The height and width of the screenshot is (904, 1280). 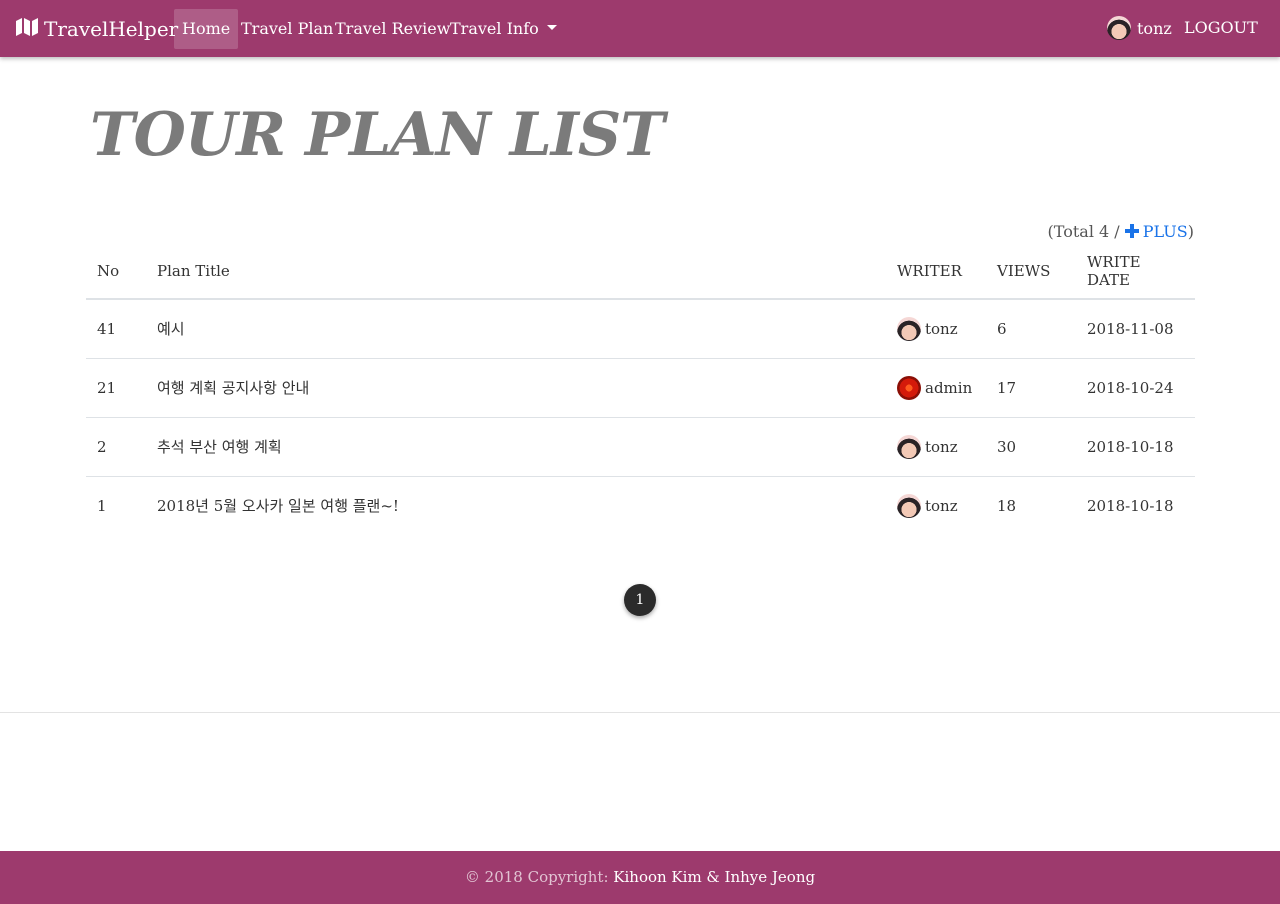 I want to click on row-title-link: 예시, so click(x=516, y=329).